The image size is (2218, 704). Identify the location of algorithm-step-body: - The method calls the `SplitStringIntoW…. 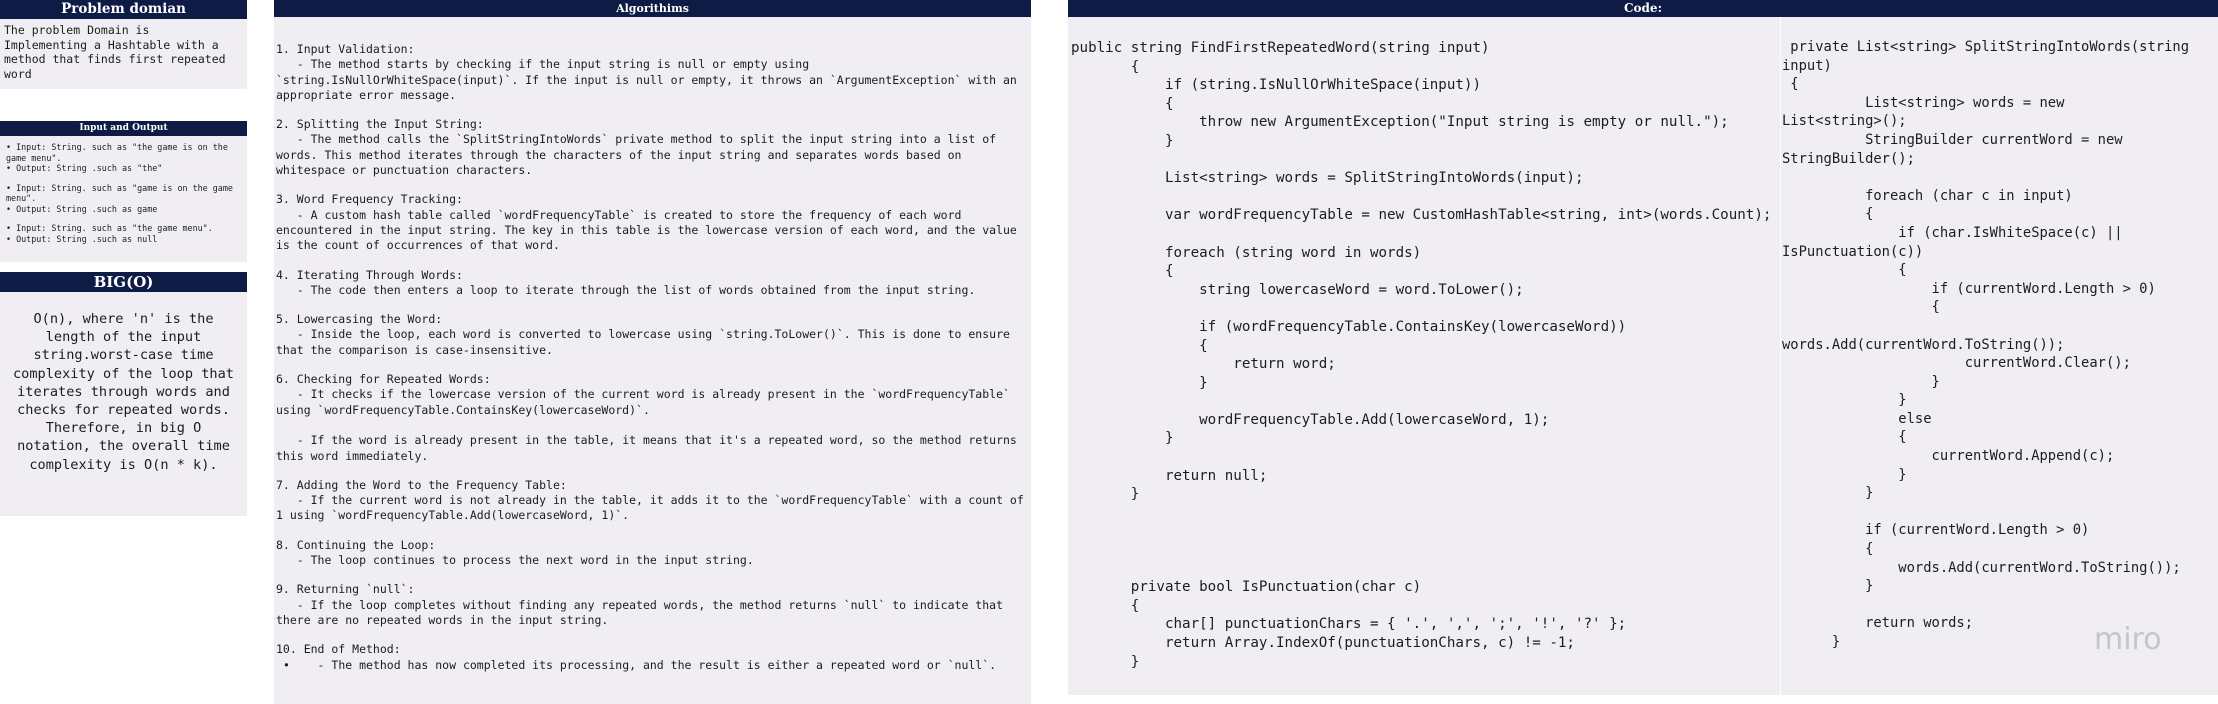
(640, 155).